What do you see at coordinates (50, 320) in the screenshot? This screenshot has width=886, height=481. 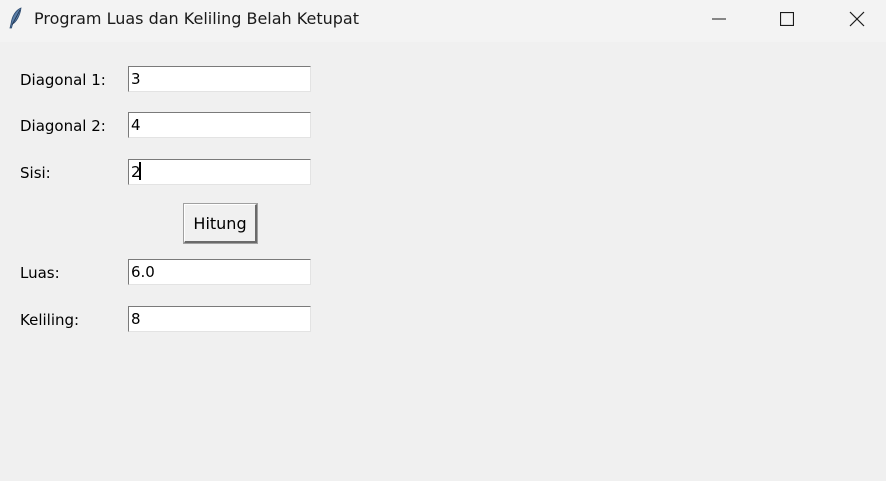 I see `keliling-label: Keliling:` at bounding box center [50, 320].